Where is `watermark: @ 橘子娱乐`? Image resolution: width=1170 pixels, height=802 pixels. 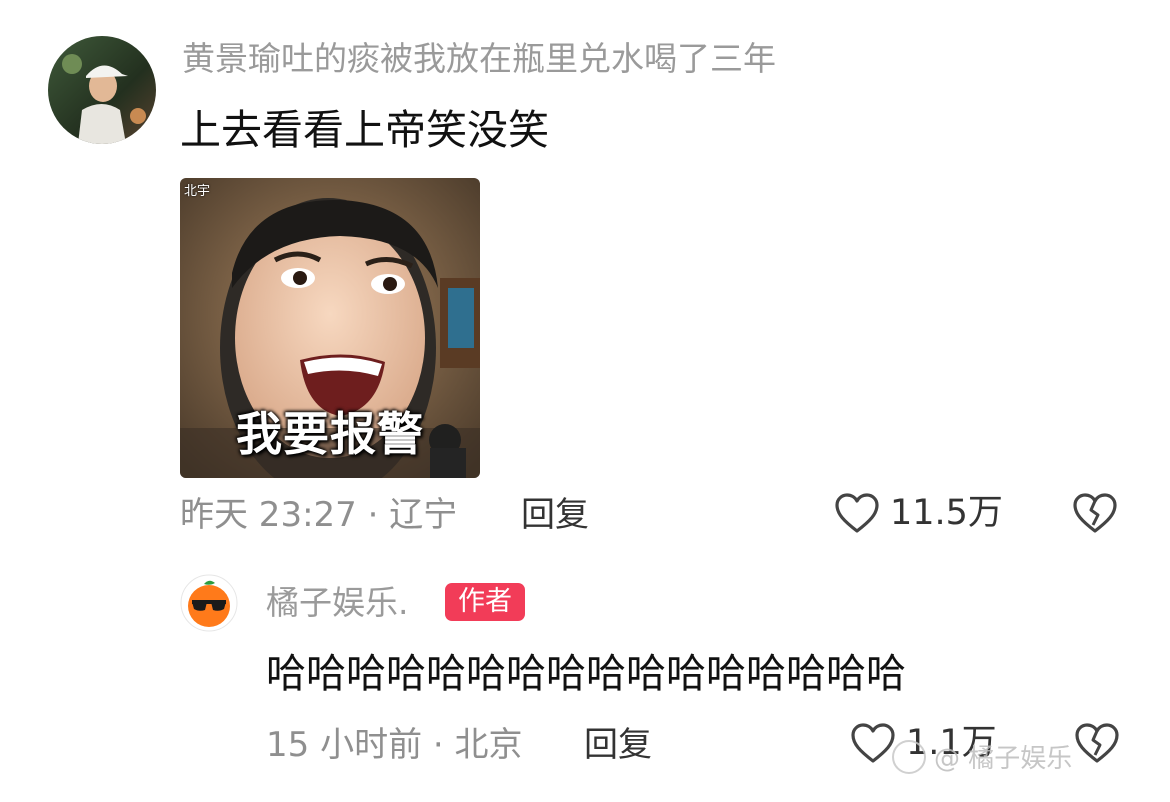 watermark: @ 橘子娱乐 is located at coordinates (982, 756).